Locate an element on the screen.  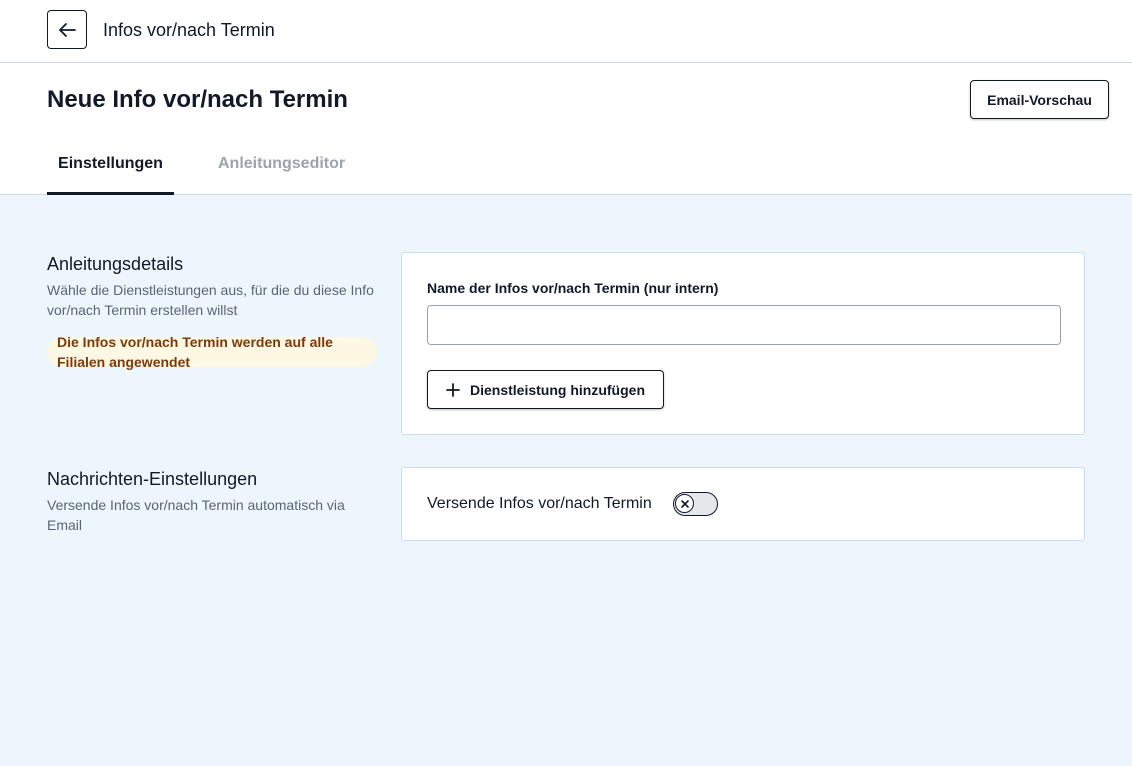
name-input is located at coordinates (744, 325).